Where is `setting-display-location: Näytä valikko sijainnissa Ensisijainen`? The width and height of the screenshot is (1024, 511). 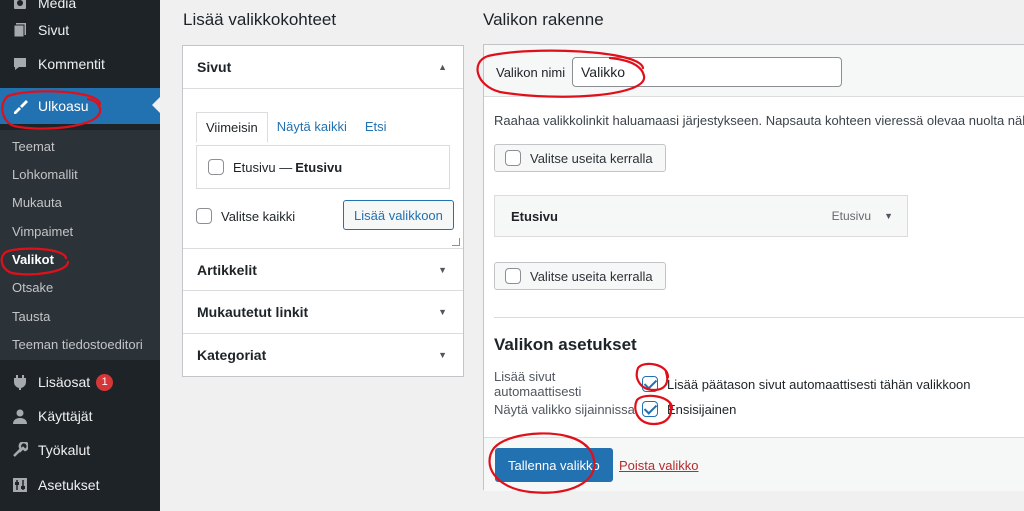
setting-display-location: Näytä valikko sijainnissa Ensisijainen is located at coordinates (615, 409).